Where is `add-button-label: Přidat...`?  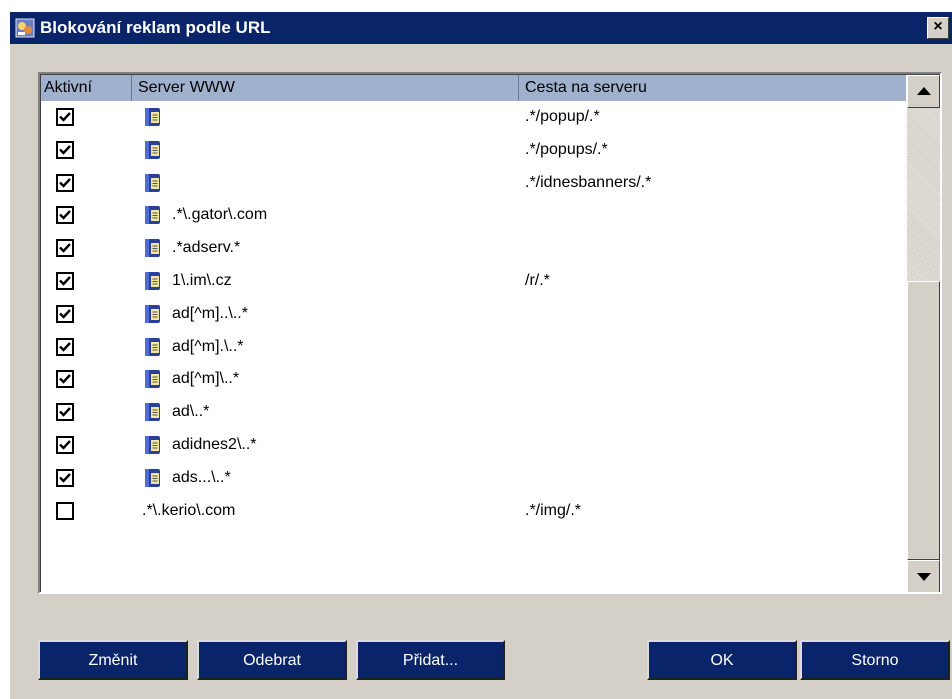
add-button-label: Přidat... is located at coordinates (430, 660).